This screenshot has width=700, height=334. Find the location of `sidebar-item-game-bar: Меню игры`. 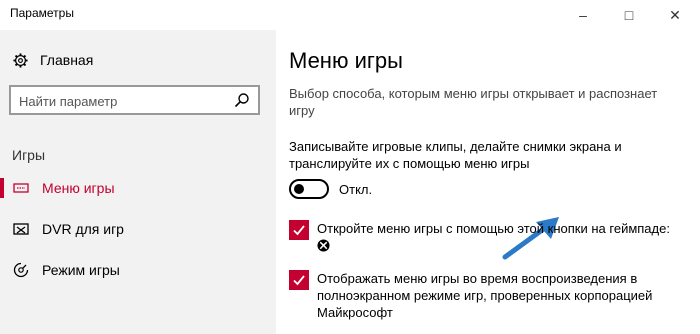

sidebar-item-game-bar: Меню игры is located at coordinates (138, 188).